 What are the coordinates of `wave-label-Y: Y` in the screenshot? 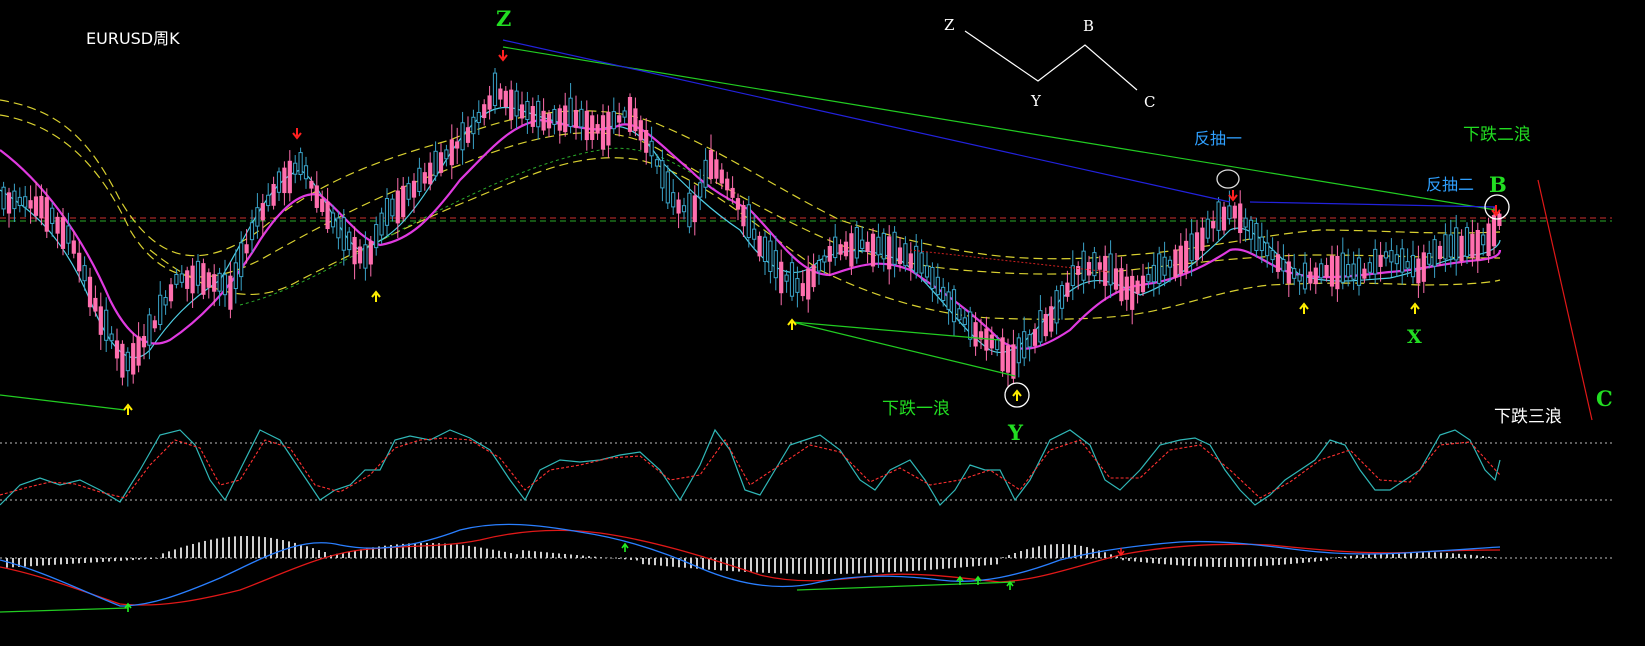 It's located at (1015, 432).